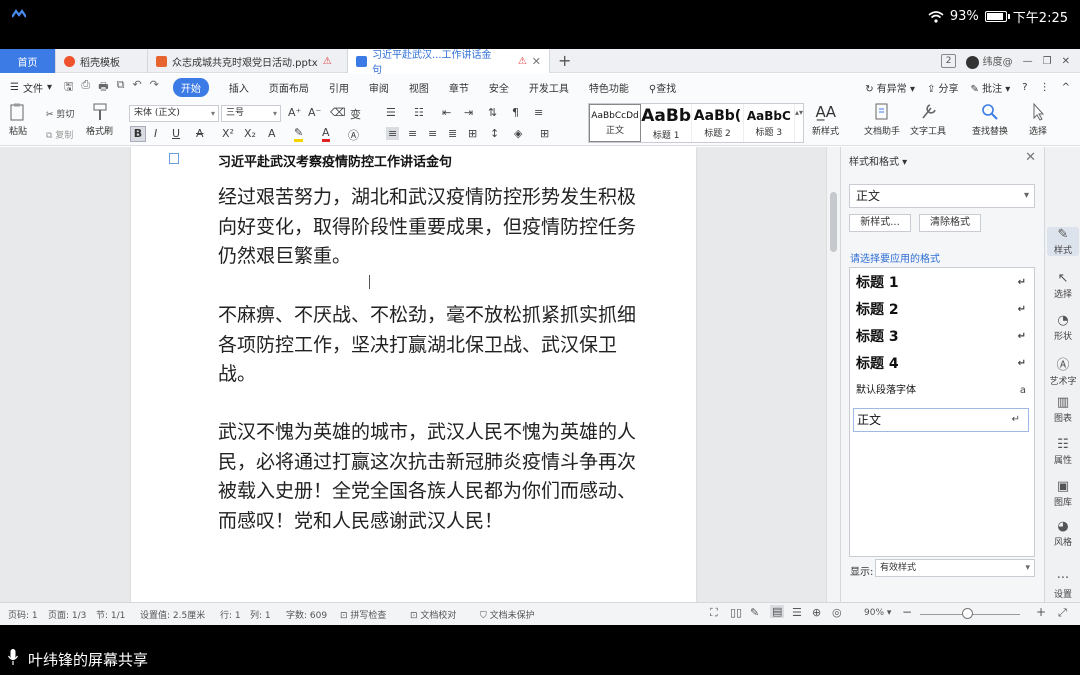  Describe the element at coordinates (1063, 493) in the screenshot. I see `strip-gallery: ▣ 图库` at that location.